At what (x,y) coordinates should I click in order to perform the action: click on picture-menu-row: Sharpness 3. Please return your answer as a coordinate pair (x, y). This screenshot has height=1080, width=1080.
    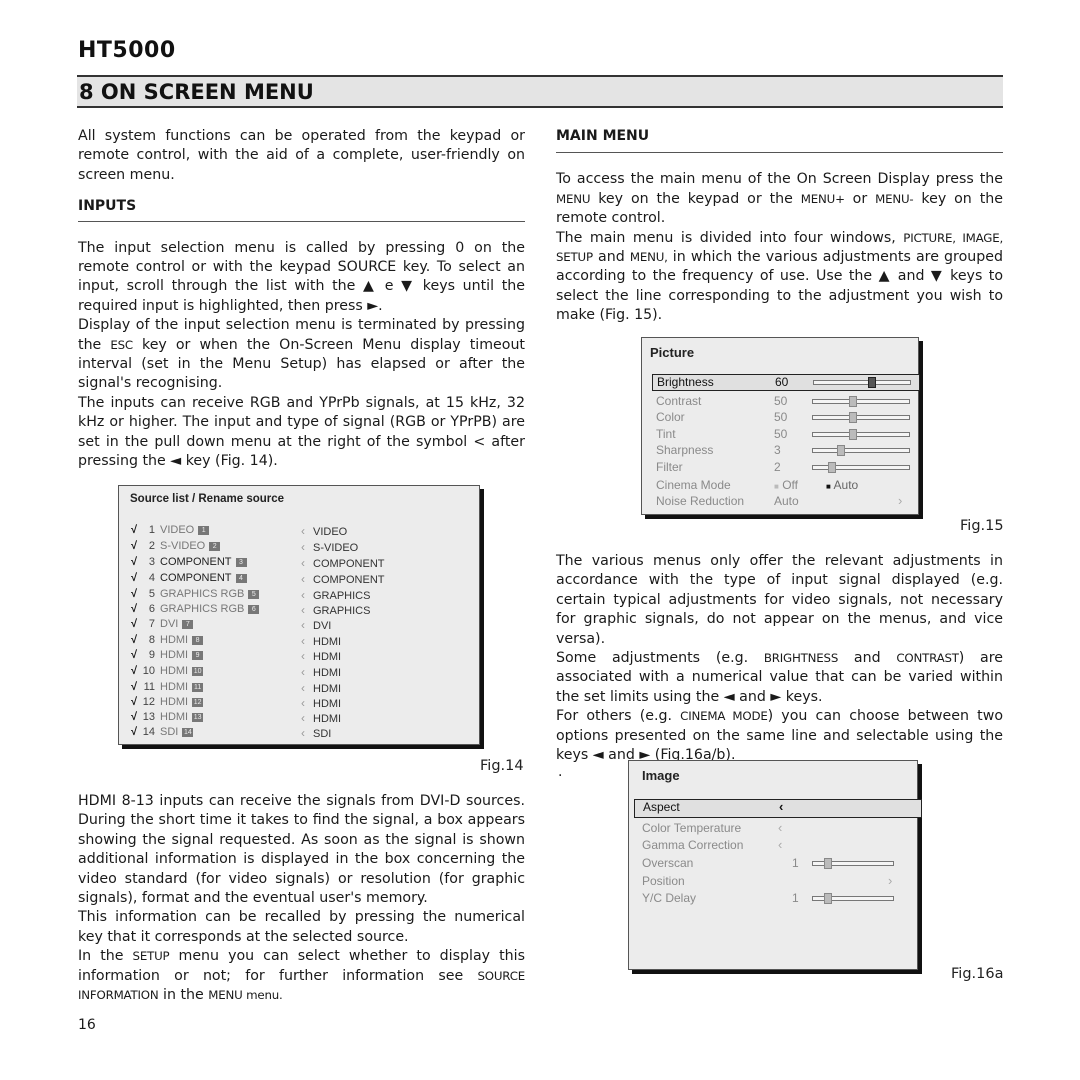
    Looking at the image, I should click on (785, 451).